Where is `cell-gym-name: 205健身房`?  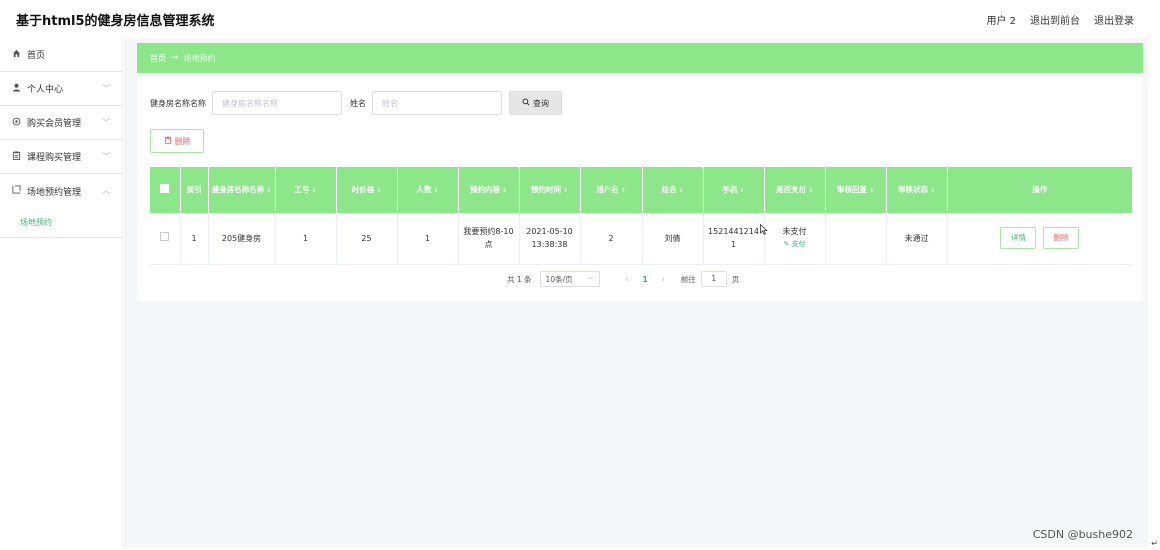
cell-gym-name: 205健身房 is located at coordinates (242, 239).